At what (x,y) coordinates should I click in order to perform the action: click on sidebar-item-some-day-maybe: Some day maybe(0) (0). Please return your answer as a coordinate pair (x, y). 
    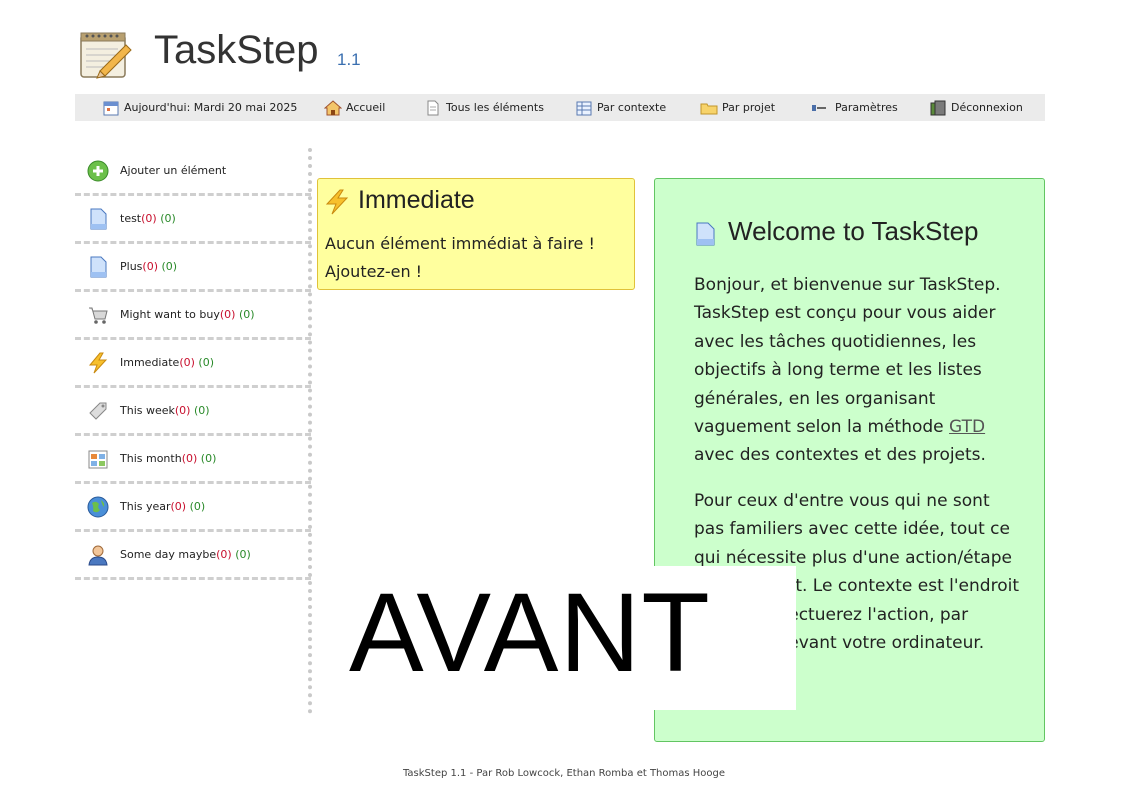
    Looking at the image, I should click on (193, 556).